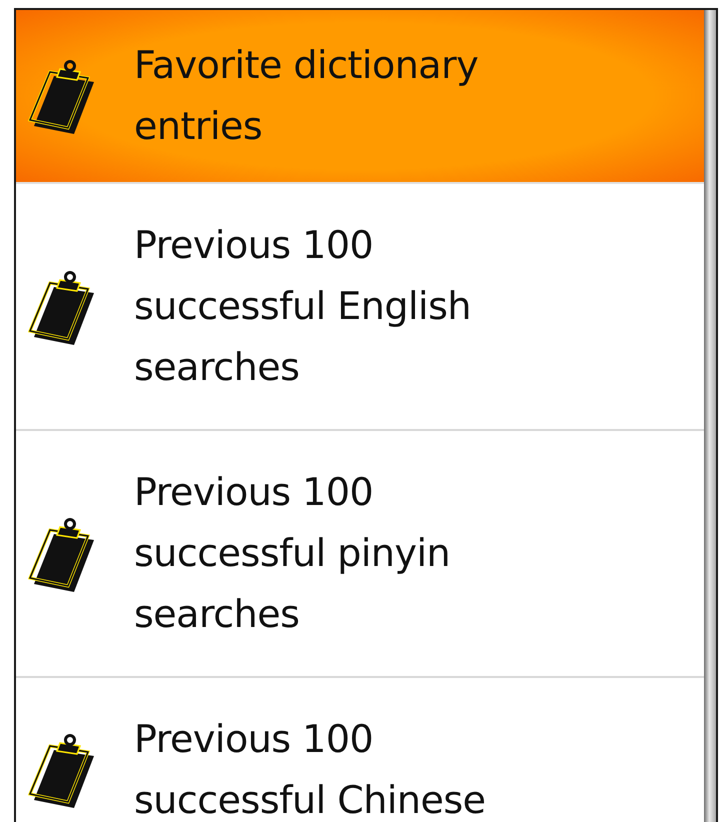  What do you see at coordinates (307, 96) in the screenshot?
I see `item-label: Favorite dictionary entries` at bounding box center [307, 96].